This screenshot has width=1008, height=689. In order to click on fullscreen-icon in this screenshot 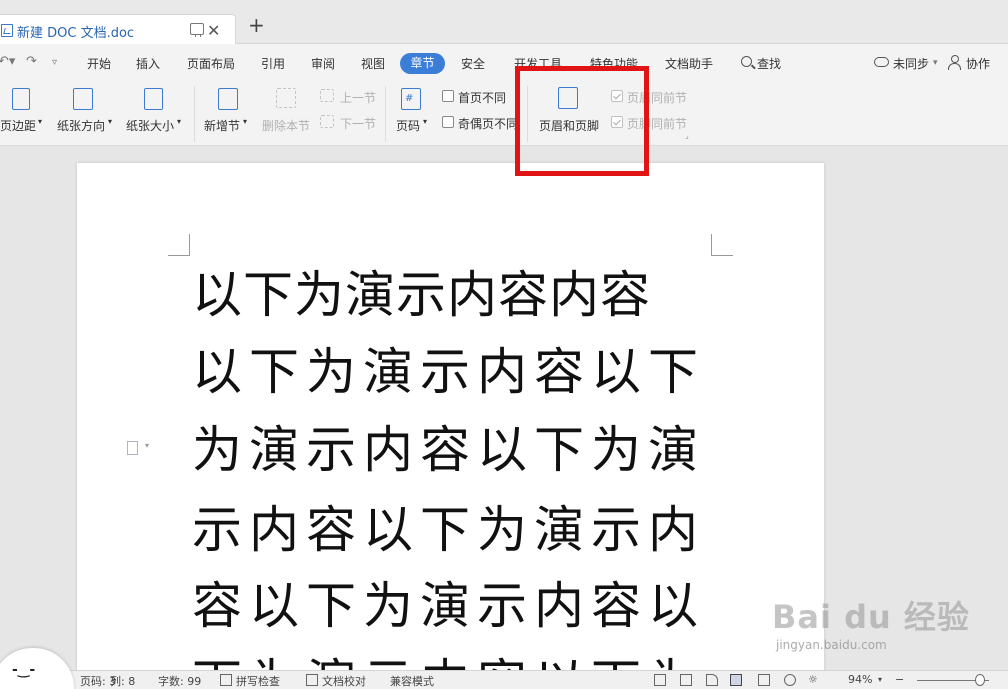, I will do `click(660, 680)`.